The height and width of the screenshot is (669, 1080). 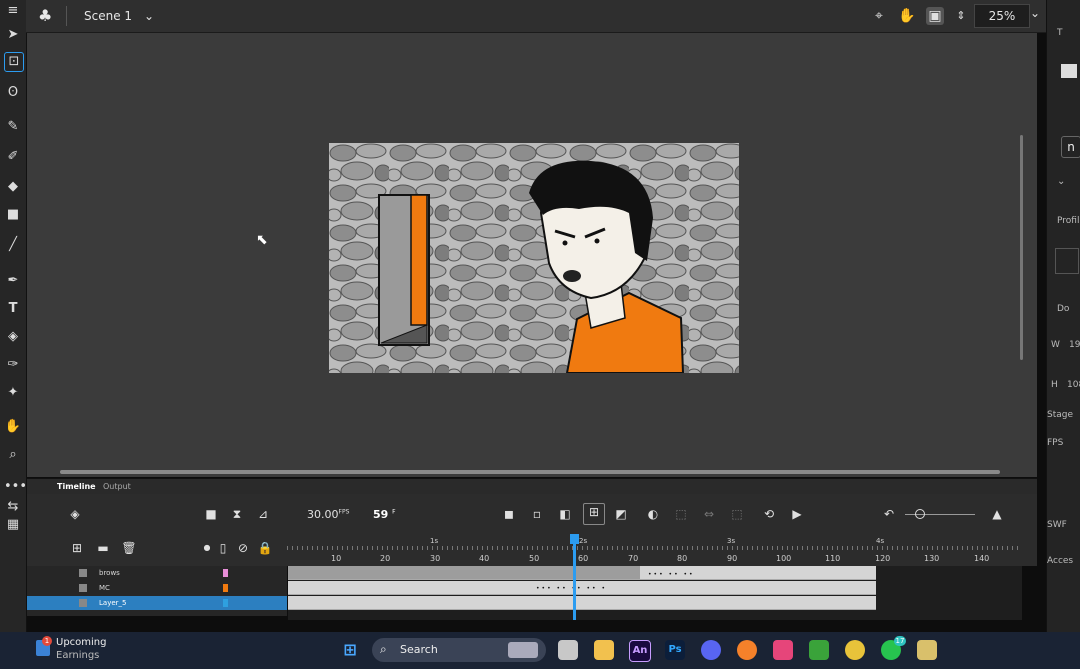 I want to click on free-transform-tool-icon: ⊡, so click(x=14, y=62).